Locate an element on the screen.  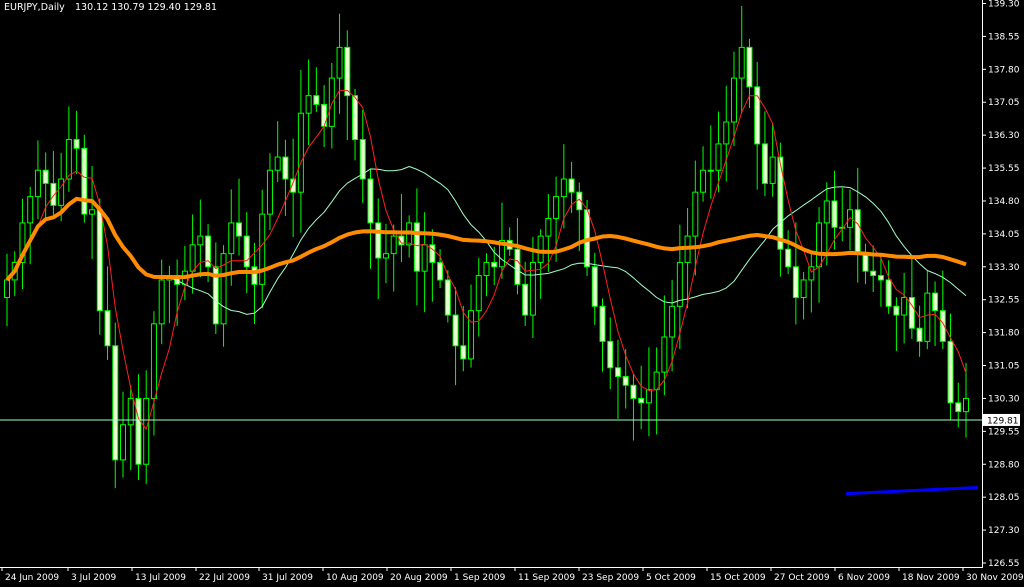
time-tick-label: 23 Sep 2009 is located at coordinates (610, 578).